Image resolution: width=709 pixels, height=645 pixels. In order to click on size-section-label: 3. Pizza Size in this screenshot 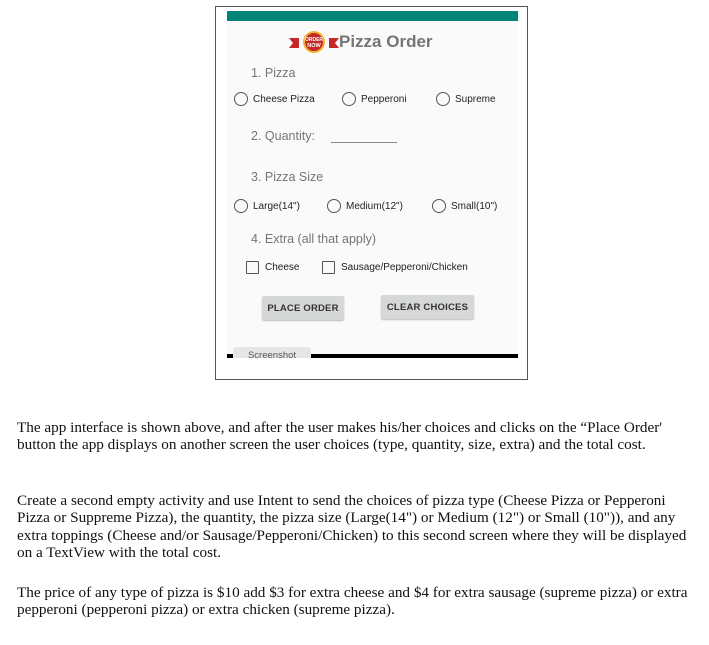, I will do `click(287, 177)`.